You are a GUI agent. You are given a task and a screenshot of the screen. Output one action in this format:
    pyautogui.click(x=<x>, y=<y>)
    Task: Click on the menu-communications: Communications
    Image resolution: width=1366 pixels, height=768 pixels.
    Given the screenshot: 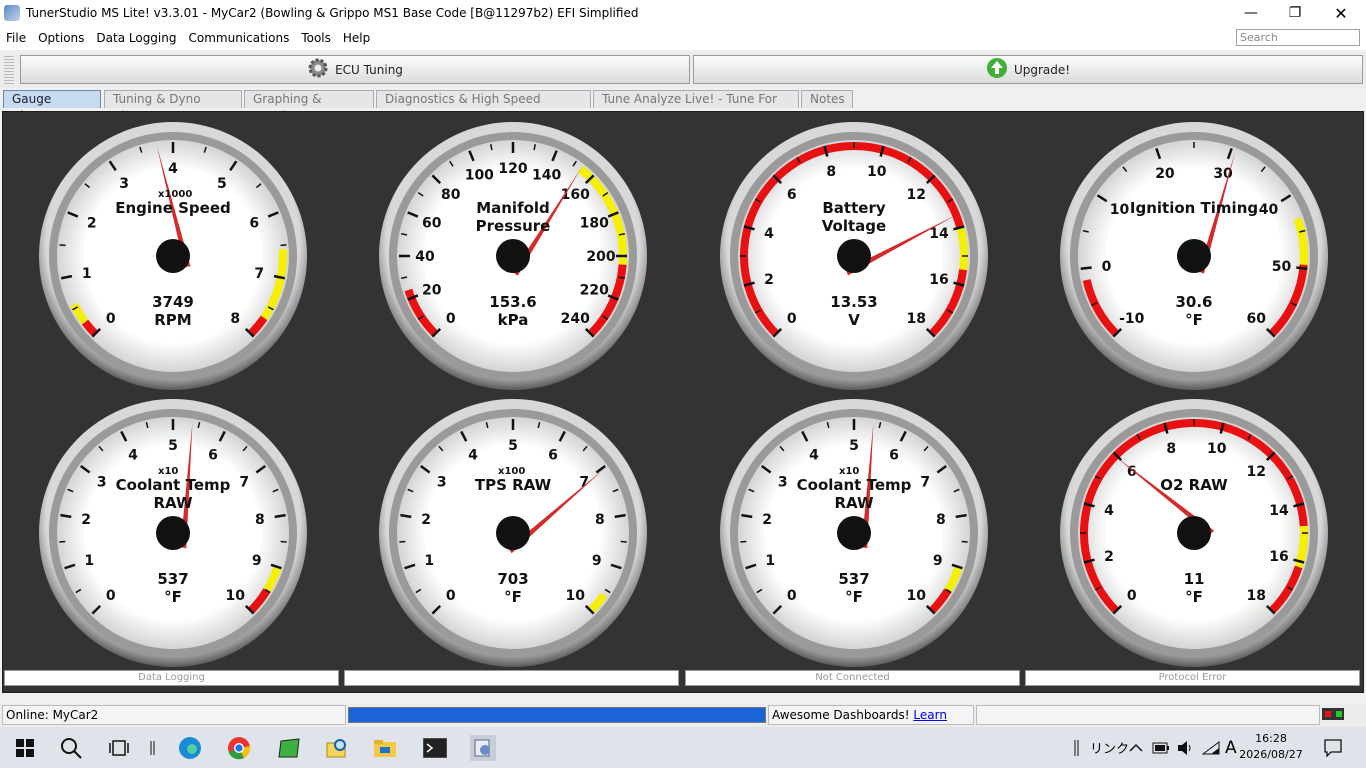 What is the action you would take?
    pyautogui.click(x=238, y=38)
    